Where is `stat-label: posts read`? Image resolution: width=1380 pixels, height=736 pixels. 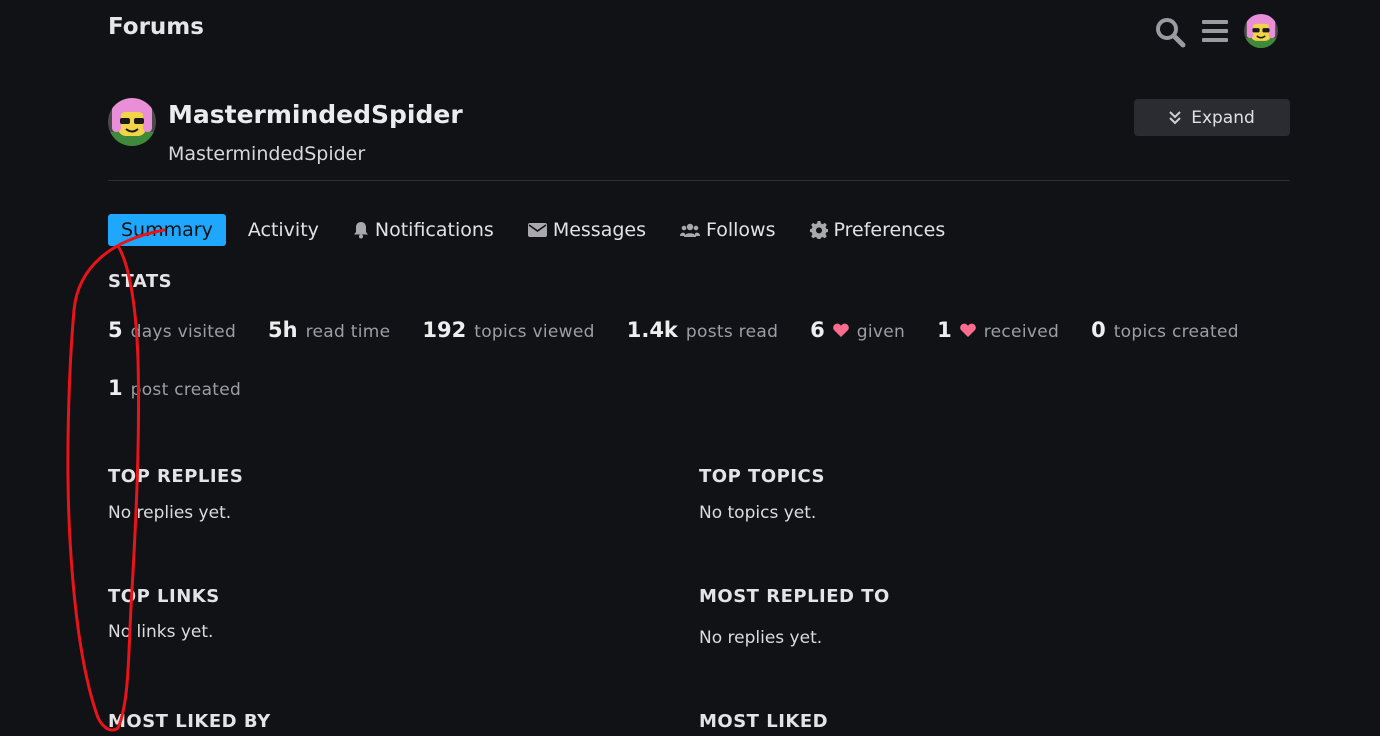 stat-label: posts read is located at coordinates (732, 332).